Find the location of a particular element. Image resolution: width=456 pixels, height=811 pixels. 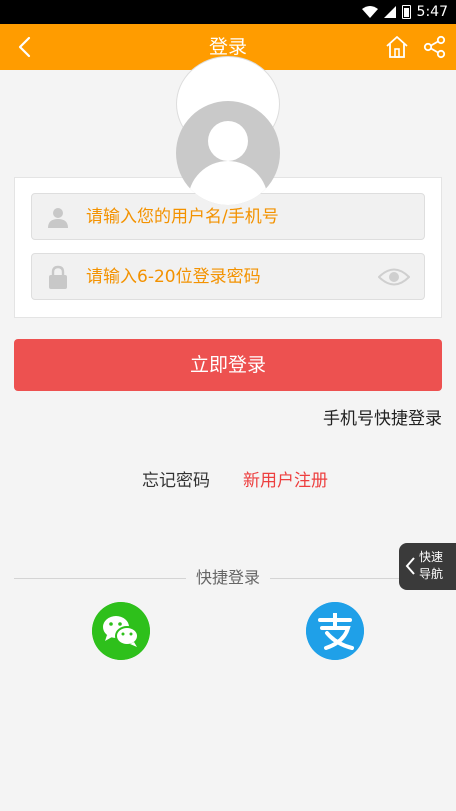

register-link: 新用户注册 is located at coordinates (285, 478).